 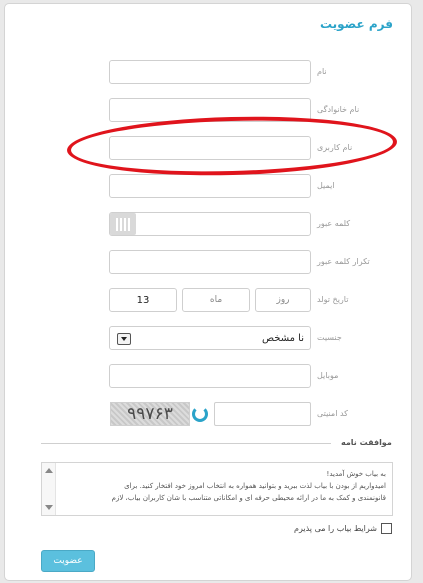 I want to click on email-row: ایمیل, so click(x=209, y=187).